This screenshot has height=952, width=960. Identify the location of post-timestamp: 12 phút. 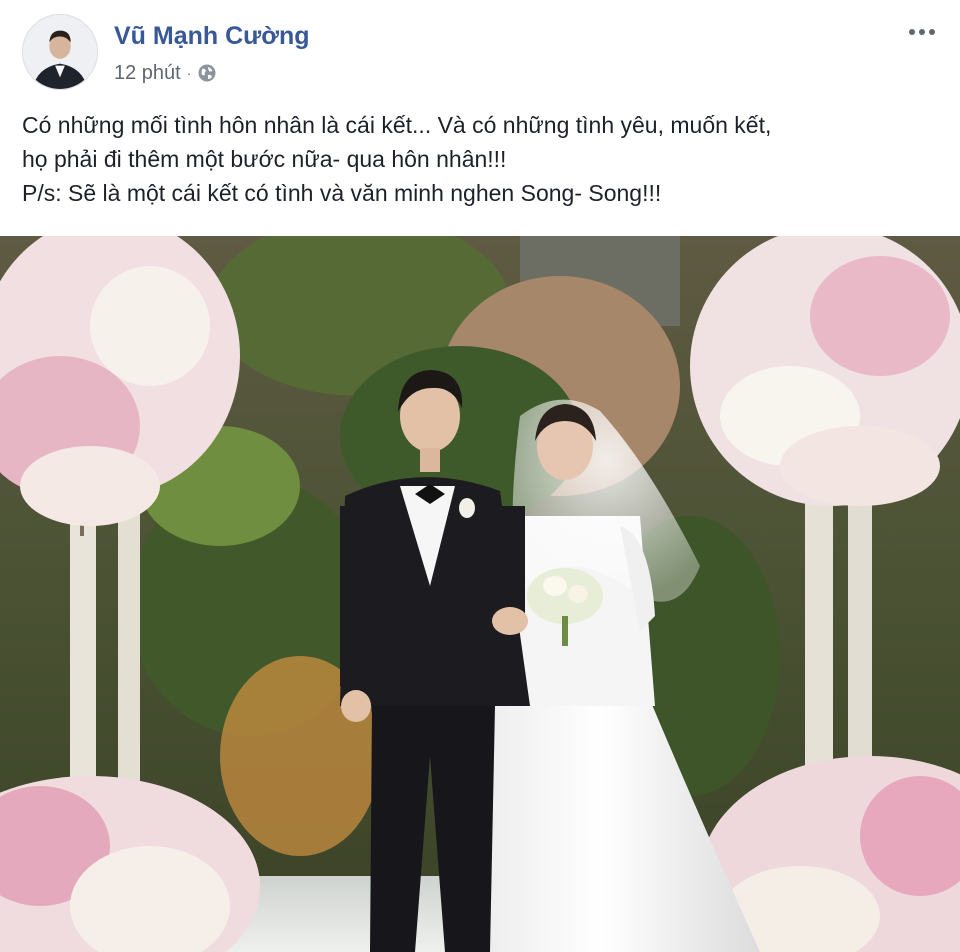
(147, 73).